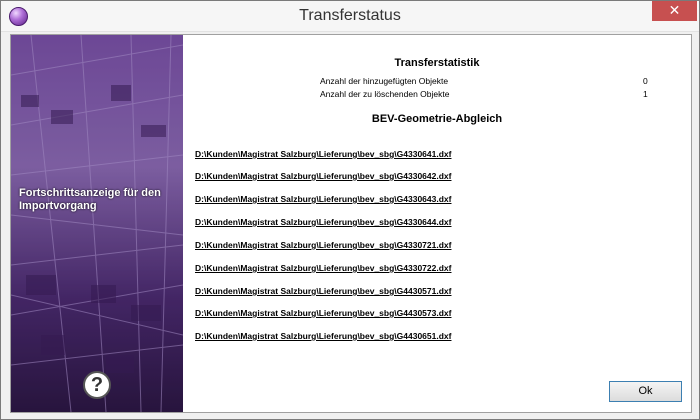 The height and width of the screenshot is (420, 700). Describe the element at coordinates (97, 385) in the screenshot. I see `help-icon: ?` at that location.